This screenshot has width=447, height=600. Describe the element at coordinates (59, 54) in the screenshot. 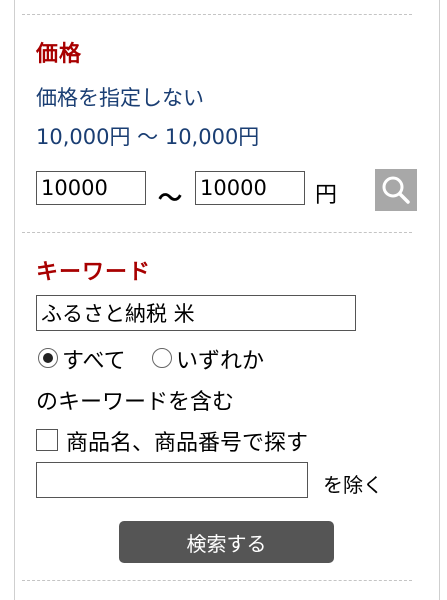

I see `price-heading: 価格` at that location.